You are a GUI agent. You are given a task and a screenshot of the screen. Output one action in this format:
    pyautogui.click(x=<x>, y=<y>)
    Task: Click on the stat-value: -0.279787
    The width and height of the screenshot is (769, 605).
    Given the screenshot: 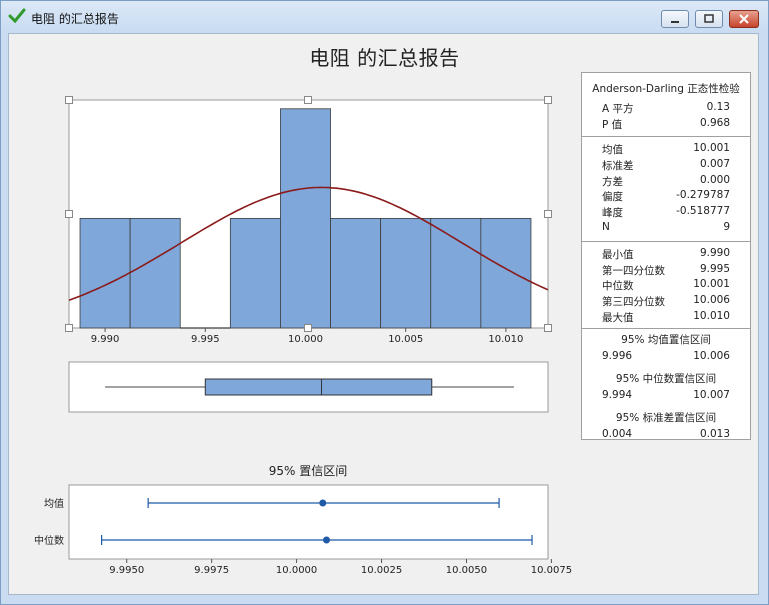 What is the action you would take?
    pyautogui.click(x=703, y=195)
    